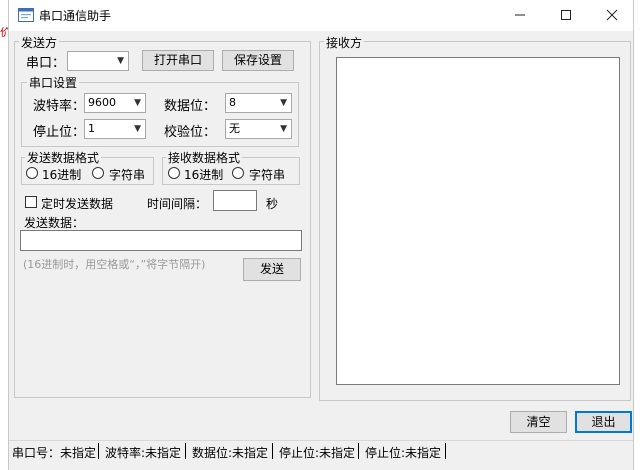 Image resolution: width=642 pixels, height=470 pixels. I want to click on port-settings-legend: 串口设置, so click(53, 82).